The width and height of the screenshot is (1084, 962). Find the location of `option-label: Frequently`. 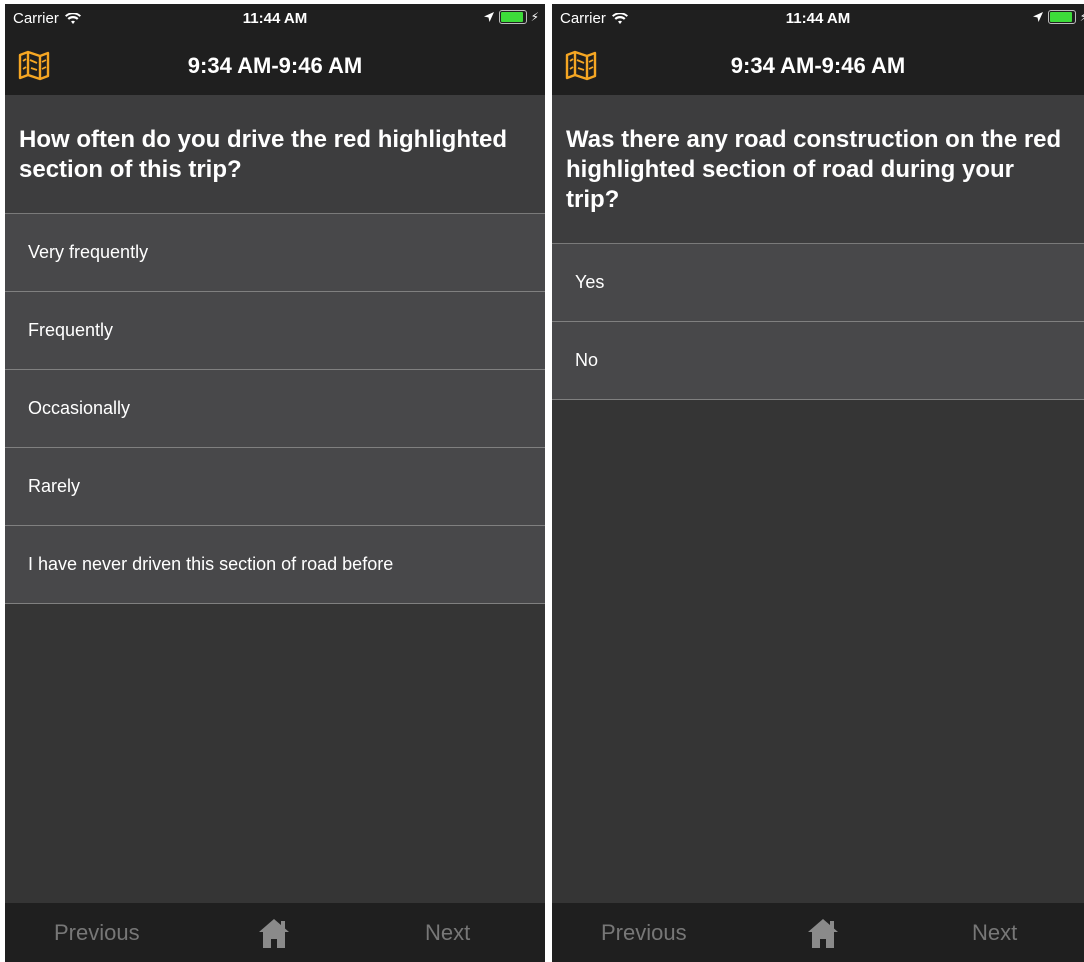

option-label: Frequently is located at coordinates (71, 330).